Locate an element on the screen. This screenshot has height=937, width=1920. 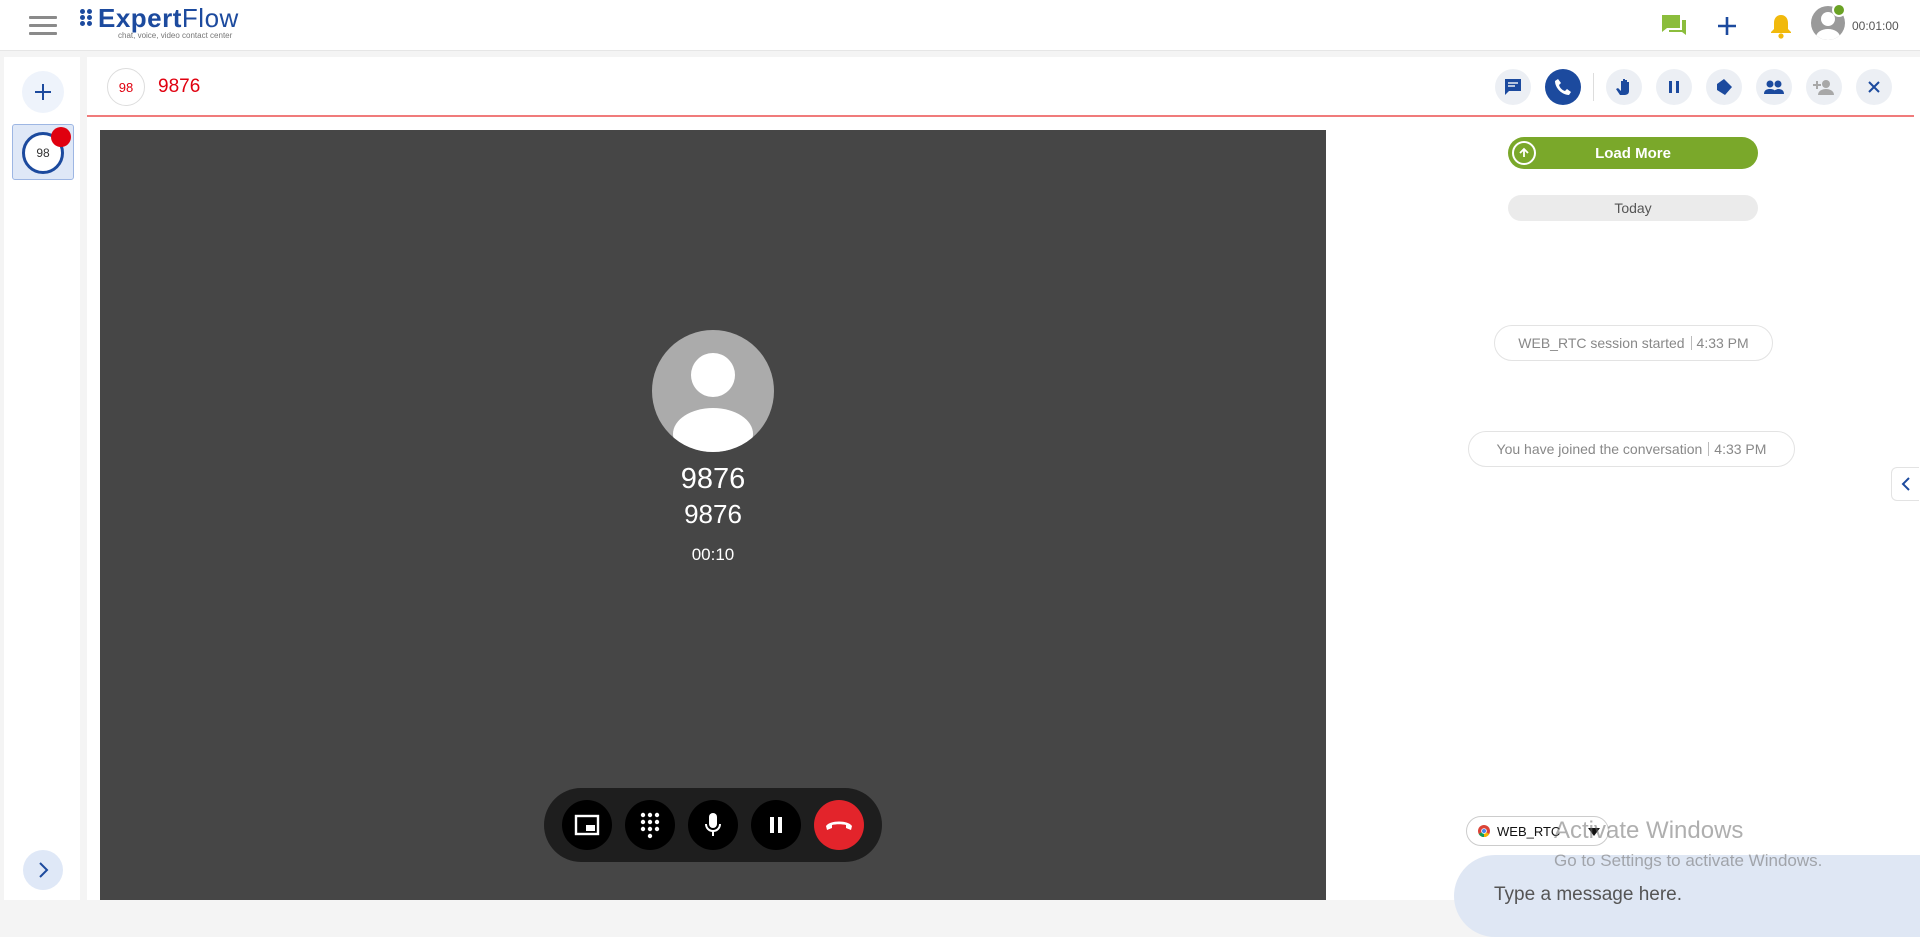
tag-icon is located at coordinates (1724, 87).